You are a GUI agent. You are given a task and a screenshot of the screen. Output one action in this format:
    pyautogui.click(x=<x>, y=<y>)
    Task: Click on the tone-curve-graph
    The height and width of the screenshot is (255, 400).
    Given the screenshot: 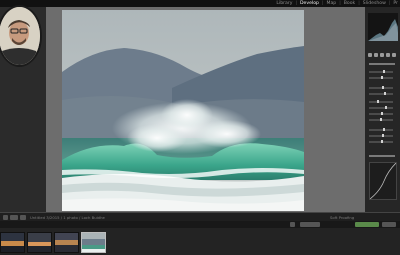 What is the action you would take?
    pyautogui.click(x=383, y=181)
    